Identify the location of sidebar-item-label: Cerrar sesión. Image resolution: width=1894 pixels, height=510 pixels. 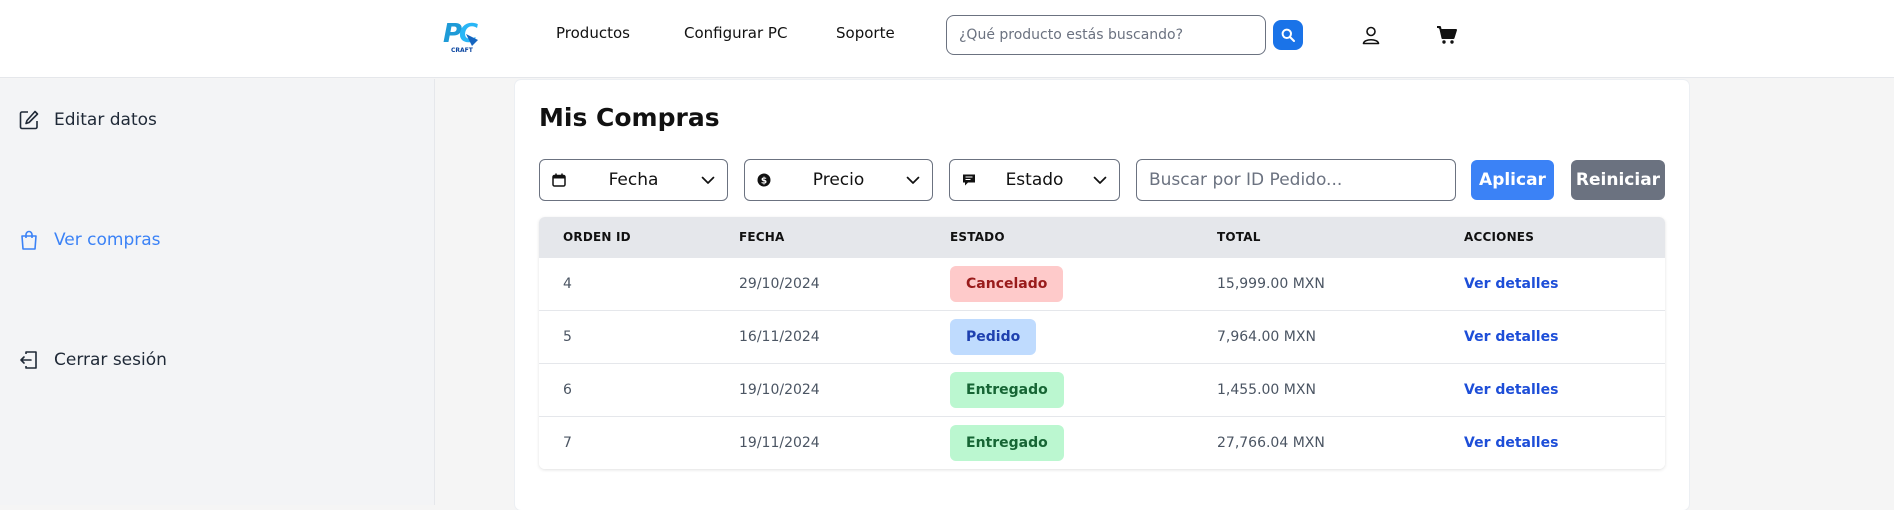
(110, 360).